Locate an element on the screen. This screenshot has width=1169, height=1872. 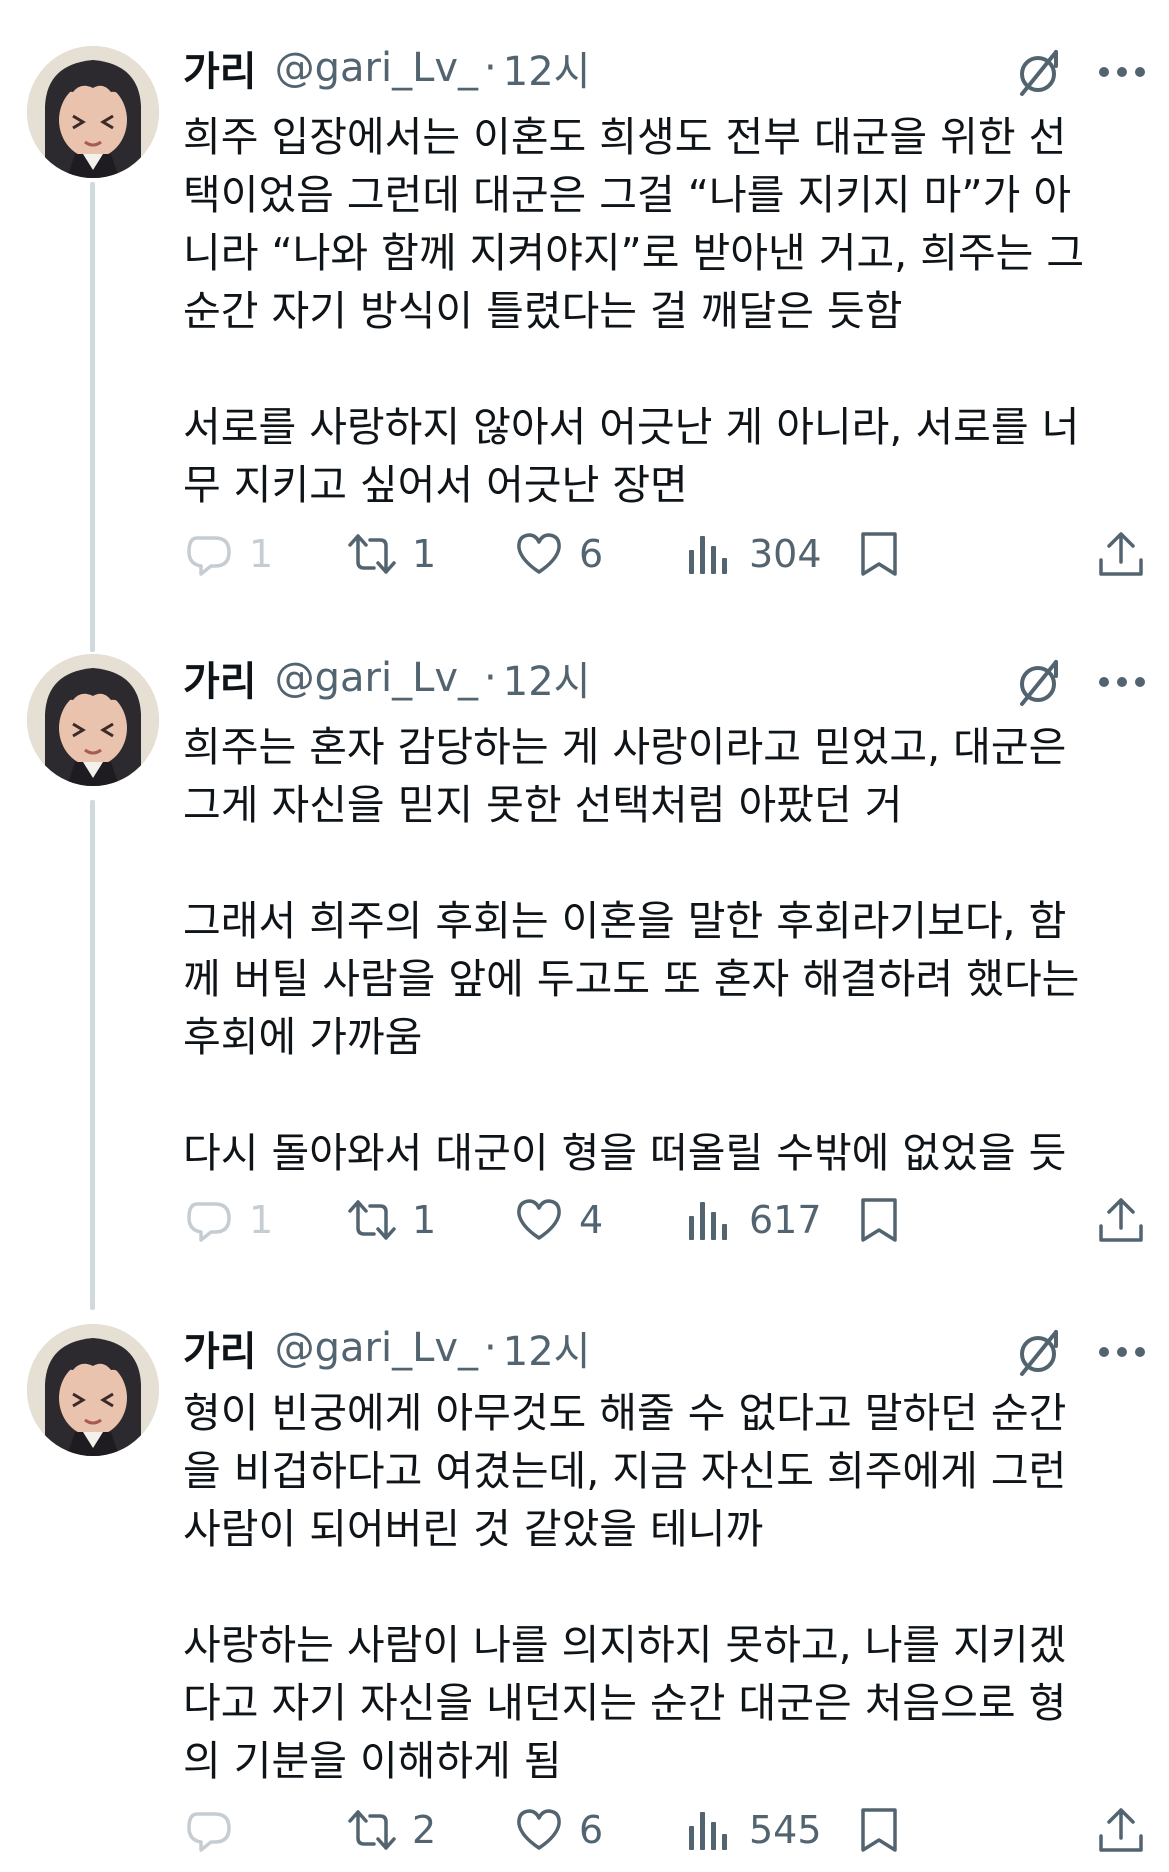
action-bar: 2 6 545 is located at coordinates (668, 1830).